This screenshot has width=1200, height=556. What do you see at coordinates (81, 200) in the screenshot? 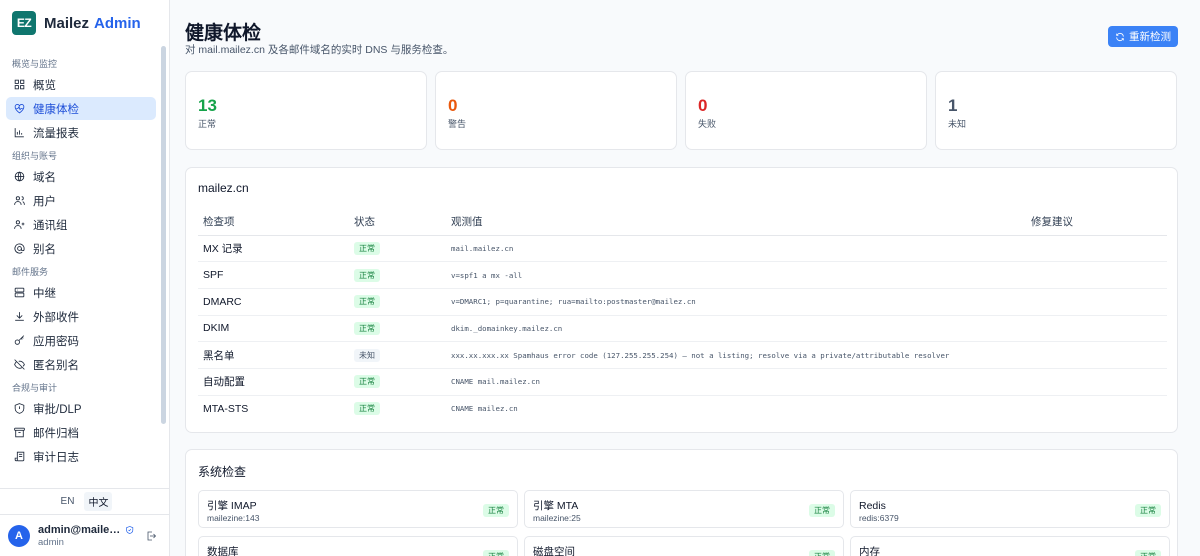
I see `sidebar-item: 用户` at bounding box center [81, 200].